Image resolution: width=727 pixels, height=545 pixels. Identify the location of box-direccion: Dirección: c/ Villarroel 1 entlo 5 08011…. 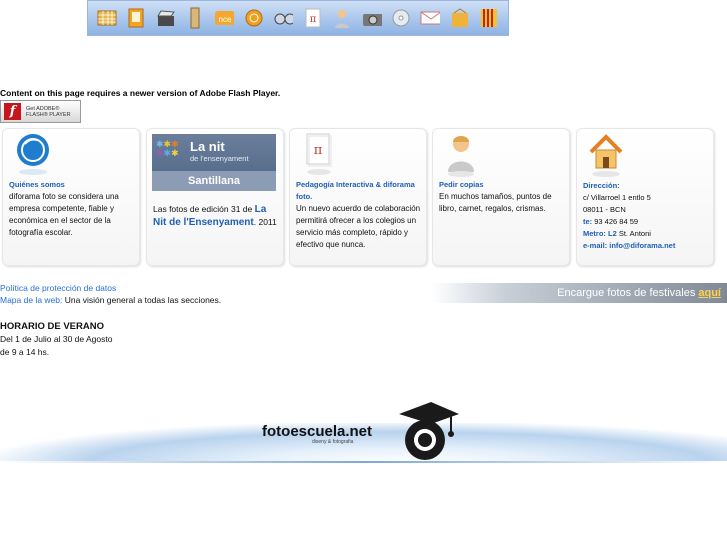
(645, 197).